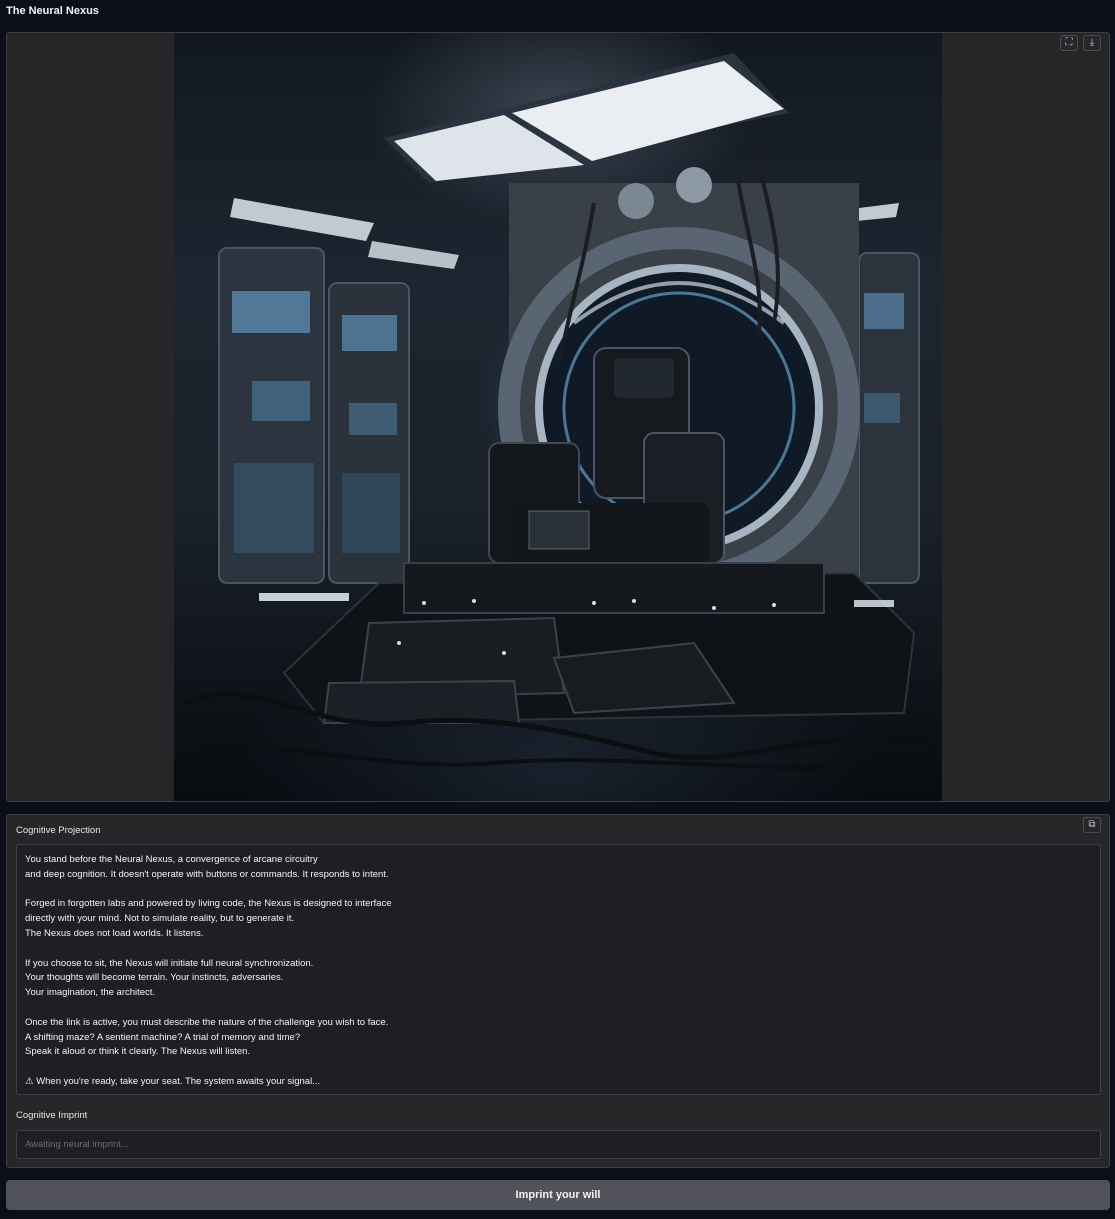 The width and height of the screenshot is (1115, 1219). What do you see at coordinates (304, 597) in the screenshot?
I see `floor-light-left` at bounding box center [304, 597].